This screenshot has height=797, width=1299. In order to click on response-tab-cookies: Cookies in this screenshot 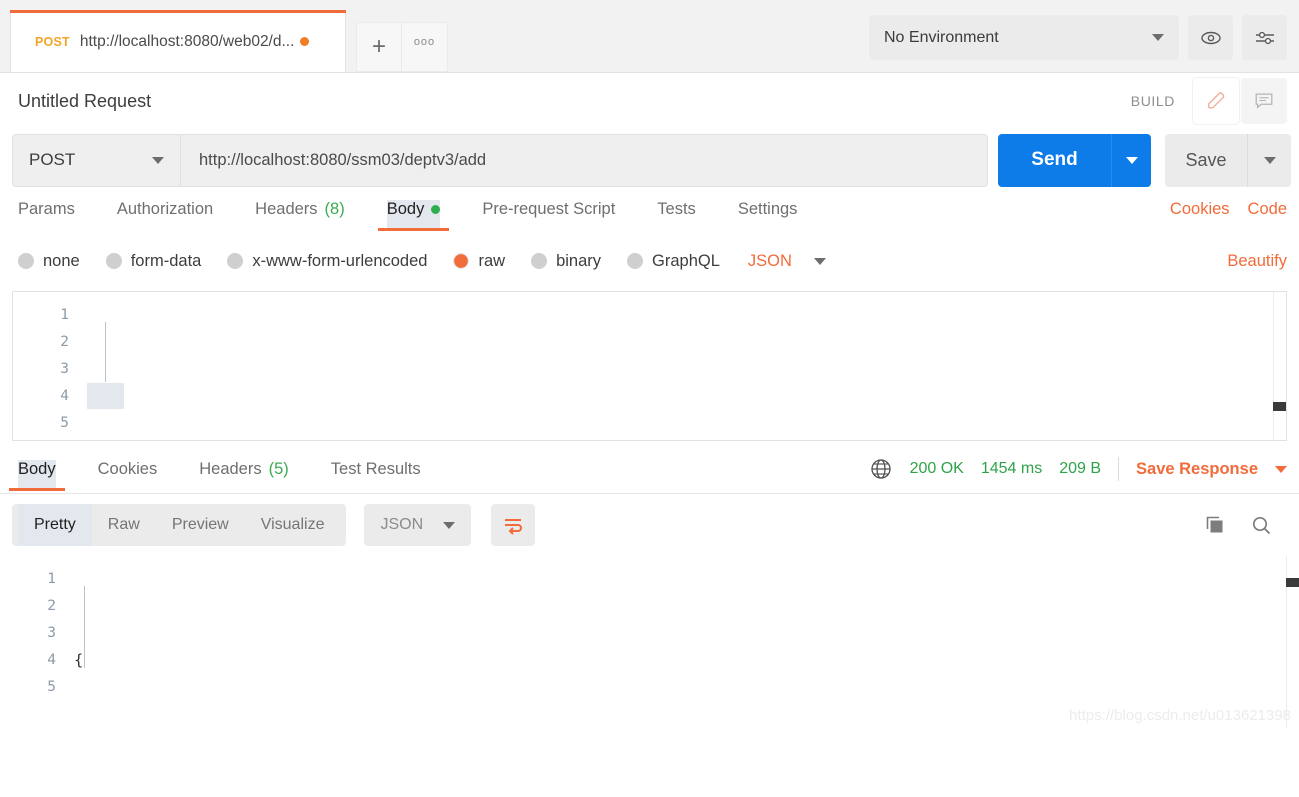, I will do `click(128, 475)`.